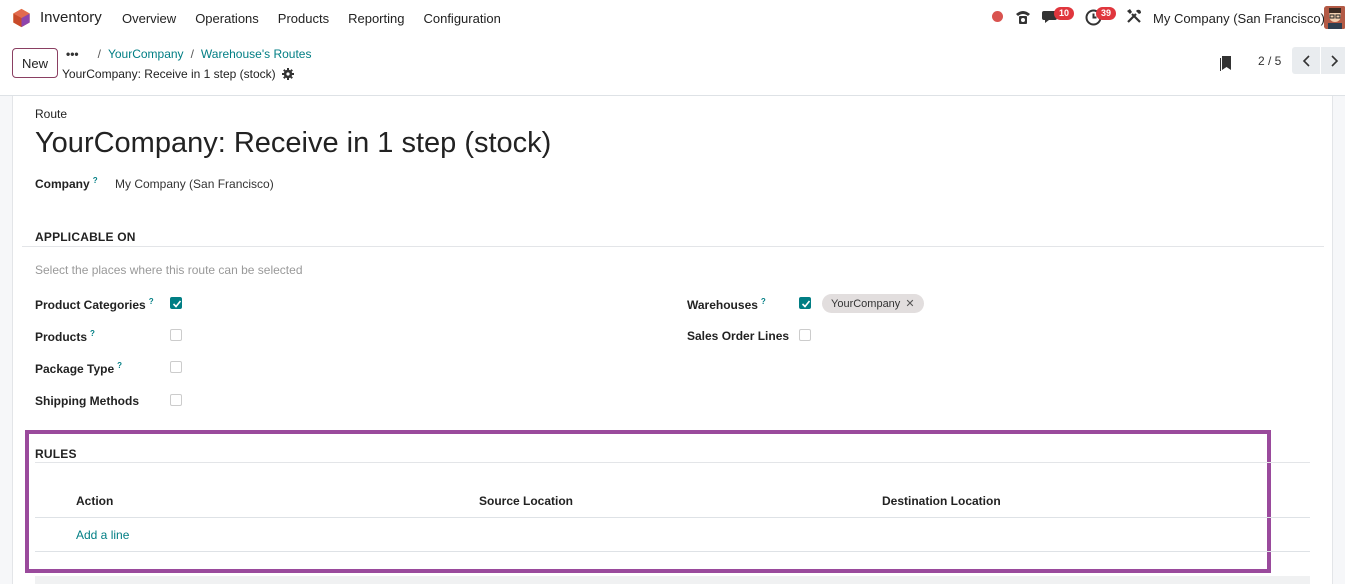 The height and width of the screenshot is (584, 1345). What do you see at coordinates (738, 336) in the screenshot?
I see `sales-order-lines-label: Sales Order Lines` at bounding box center [738, 336].